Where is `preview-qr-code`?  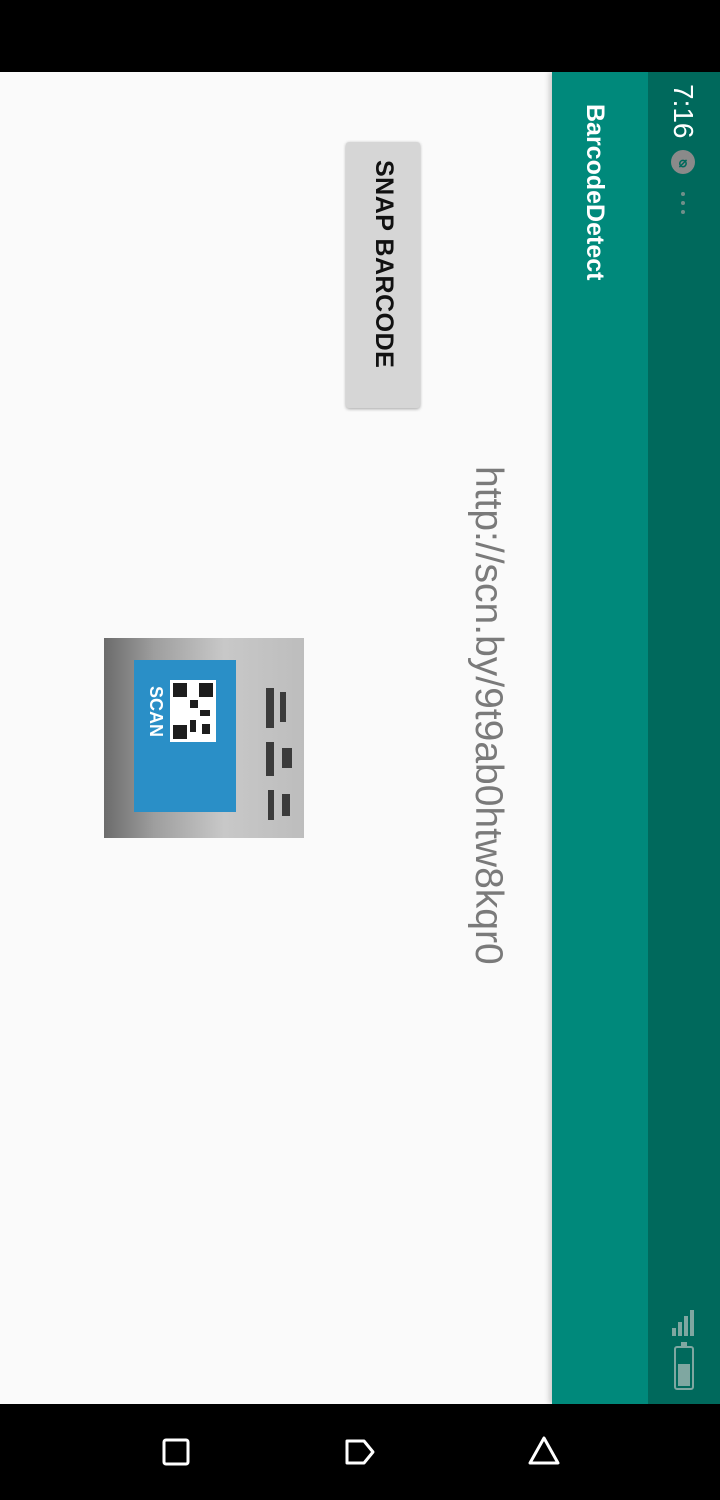
preview-qr-code is located at coordinates (193, 711).